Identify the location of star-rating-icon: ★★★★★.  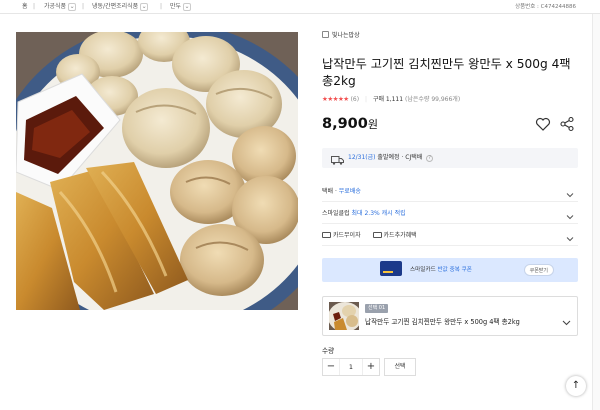
(335, 99).